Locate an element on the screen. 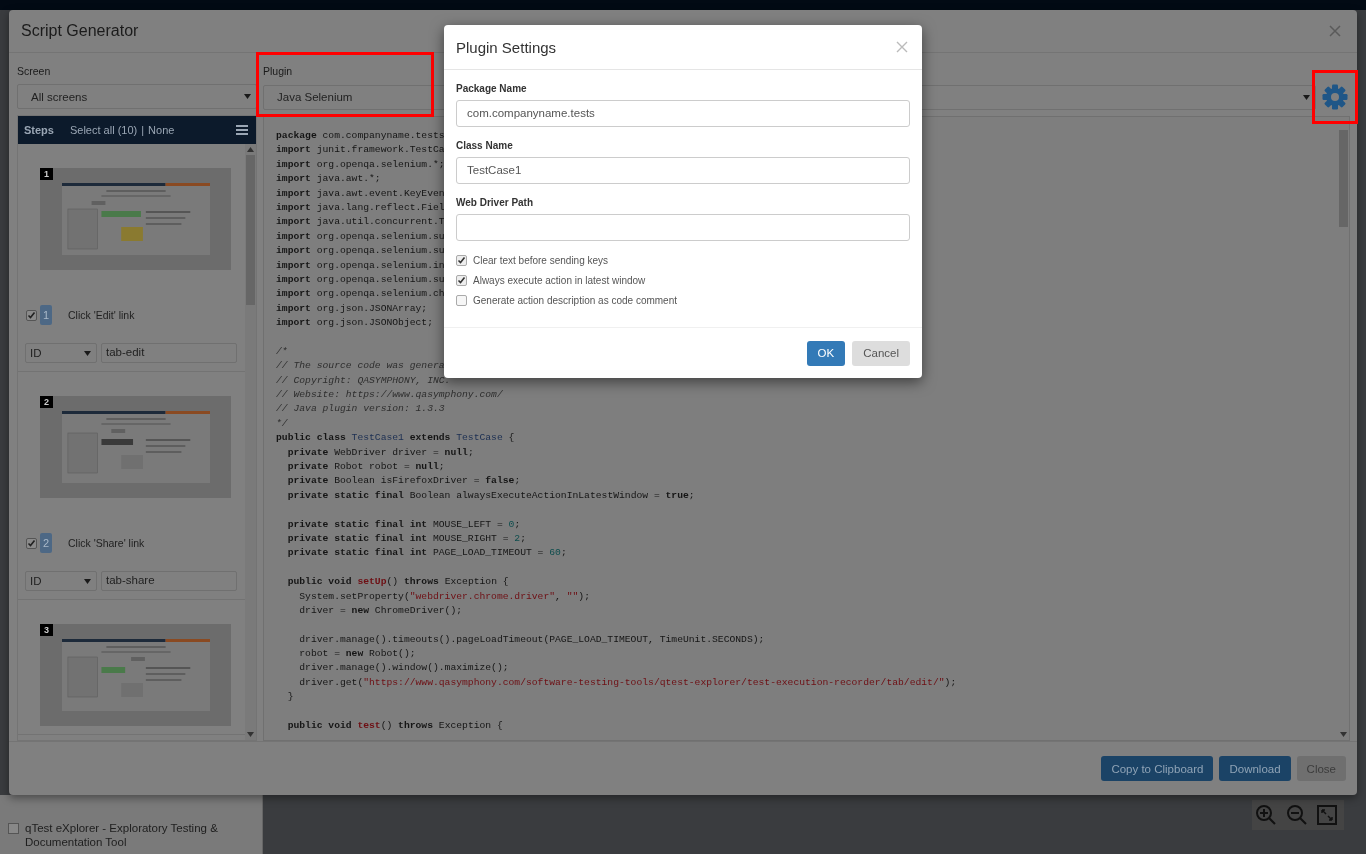 This screenshot has width=1366, height=854. code-line: // The source code was genera is located at coordinates (360, 366).